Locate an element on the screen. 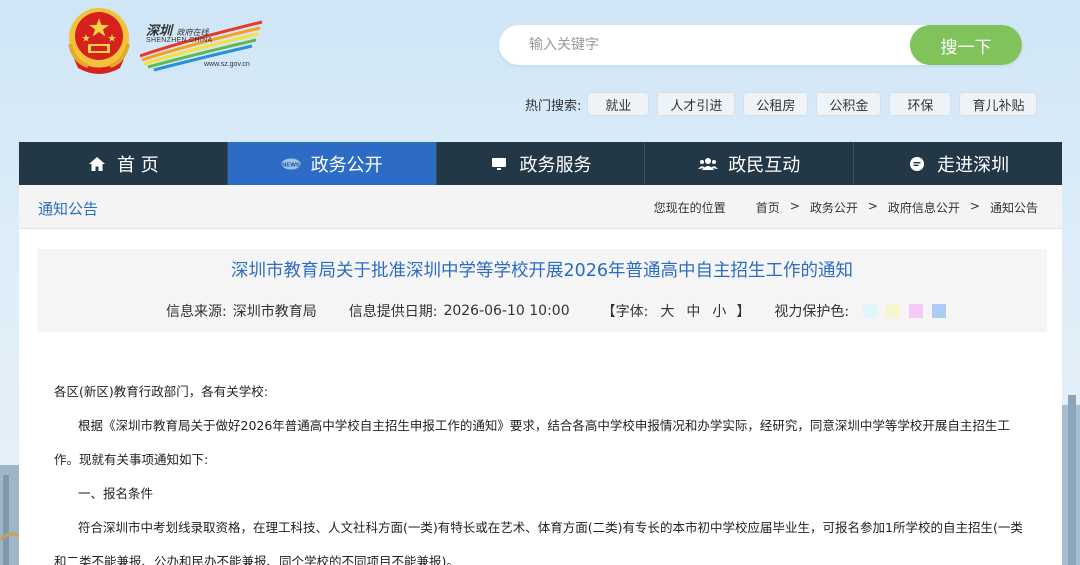 This screenshot has height=565, width=1080. nav-item-zoujin-shenzhen: 走进深圳 is located at coordinates (958, 163).